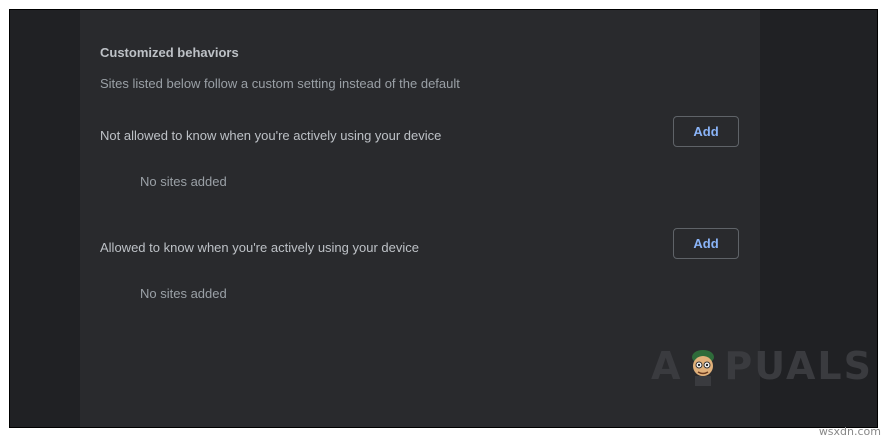  Describe the element at coordinates (706, 243) in the screenshot. I see `allowed-add-button: Add` at that location.